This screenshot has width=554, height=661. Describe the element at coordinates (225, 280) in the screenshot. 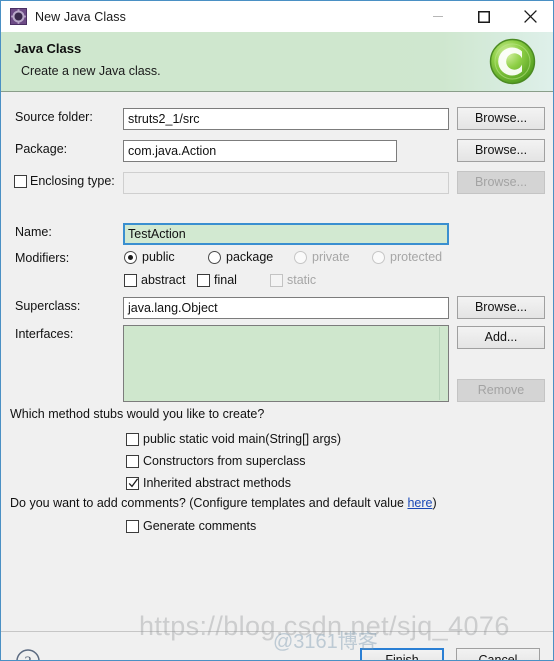

I see `modifier-label-final: final` at that location.